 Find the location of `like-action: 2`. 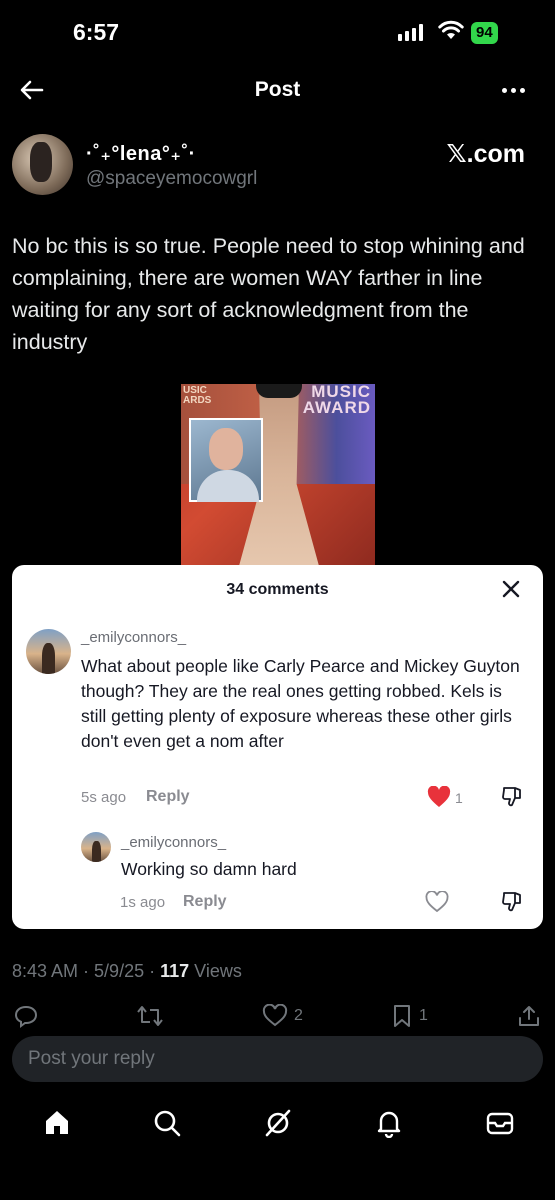

like-action: 2 is located at coordinates (282, 1016).